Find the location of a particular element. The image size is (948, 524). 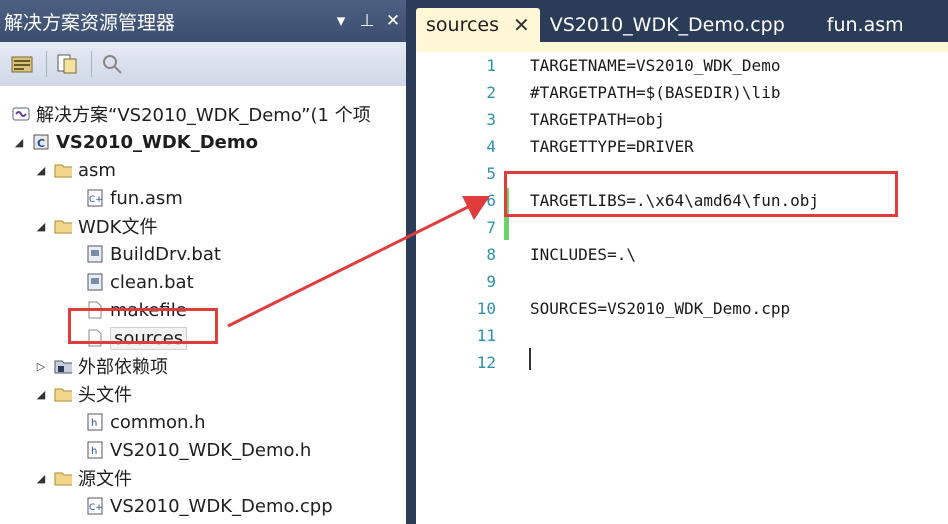

expand-toggle-icon: ▷ is located at coordinates (41, 366).